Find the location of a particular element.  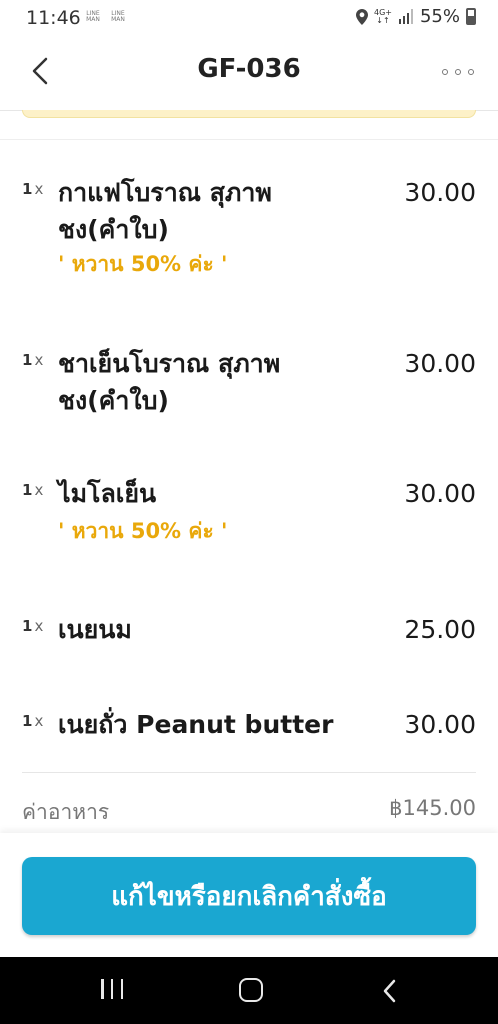

item-name-line: เนยถั่ว Peanut butter is located at coordinates (196, 724).